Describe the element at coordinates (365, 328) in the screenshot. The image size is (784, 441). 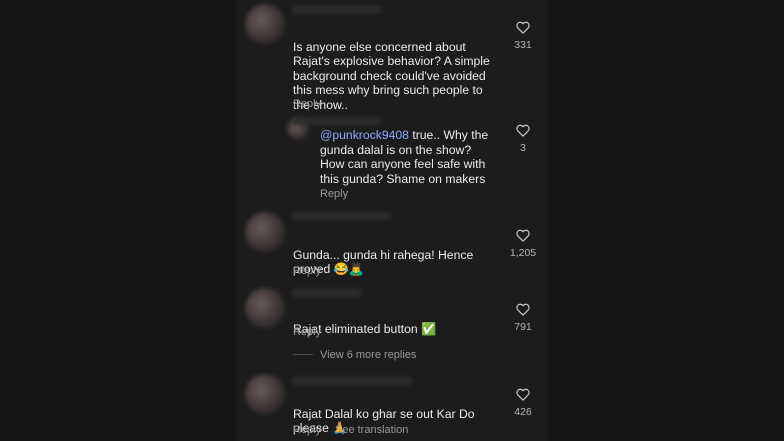
I see `comment-text: Rajat eliminated button ✅` at that location.